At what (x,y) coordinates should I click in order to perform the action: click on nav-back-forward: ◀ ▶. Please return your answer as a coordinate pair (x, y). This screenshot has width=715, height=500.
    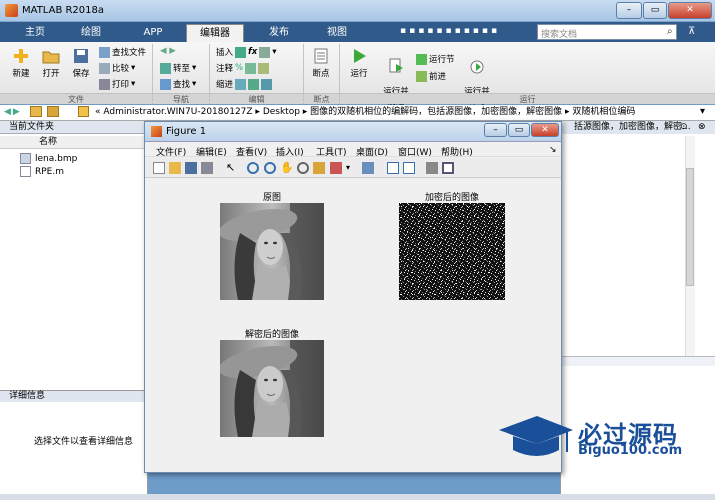
    Looking at the image, I should click on (168, 51).